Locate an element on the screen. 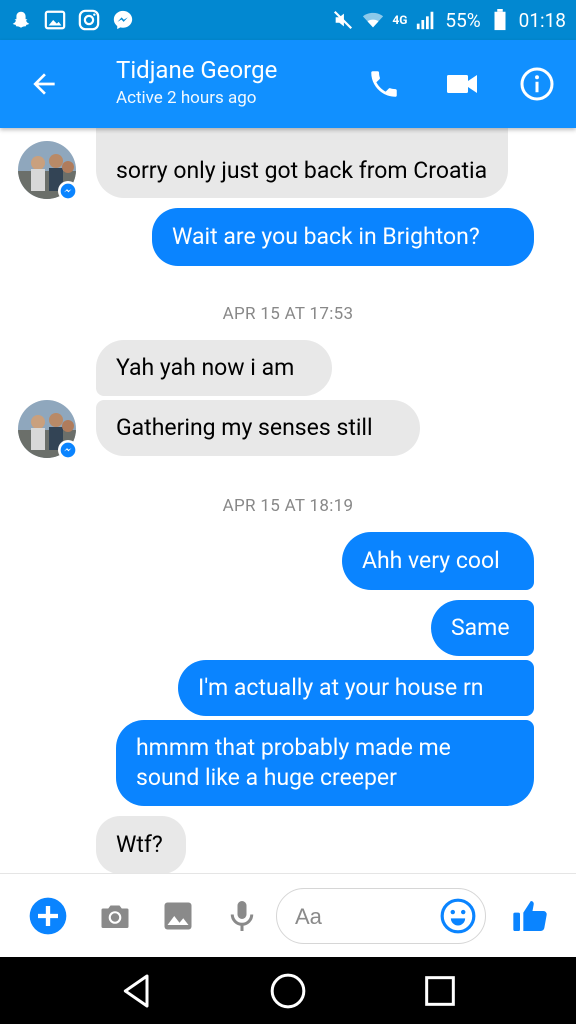 This screenshot has width=576, height=1024. signal-icon is located at coordinates (426, 20).